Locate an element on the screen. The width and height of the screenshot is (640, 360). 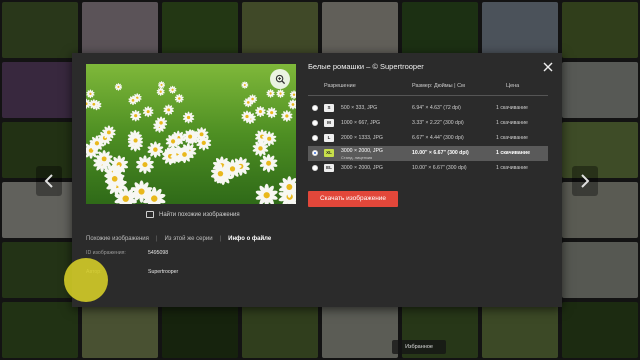
cursor-highlight is located at coordinates (86, 280).